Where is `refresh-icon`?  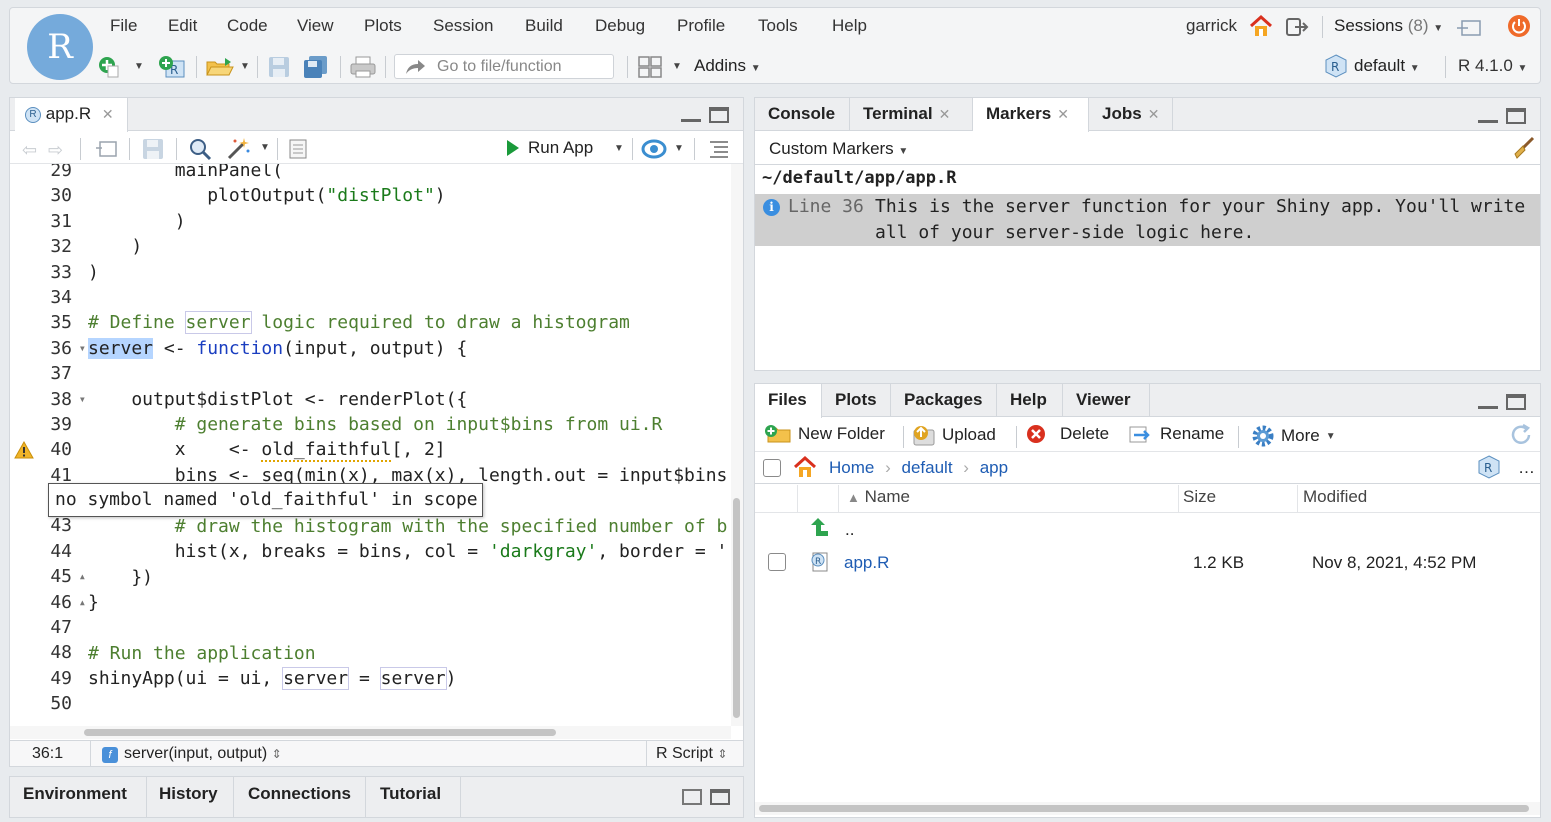
refresh-icon is located at coordinates (1521, 437).